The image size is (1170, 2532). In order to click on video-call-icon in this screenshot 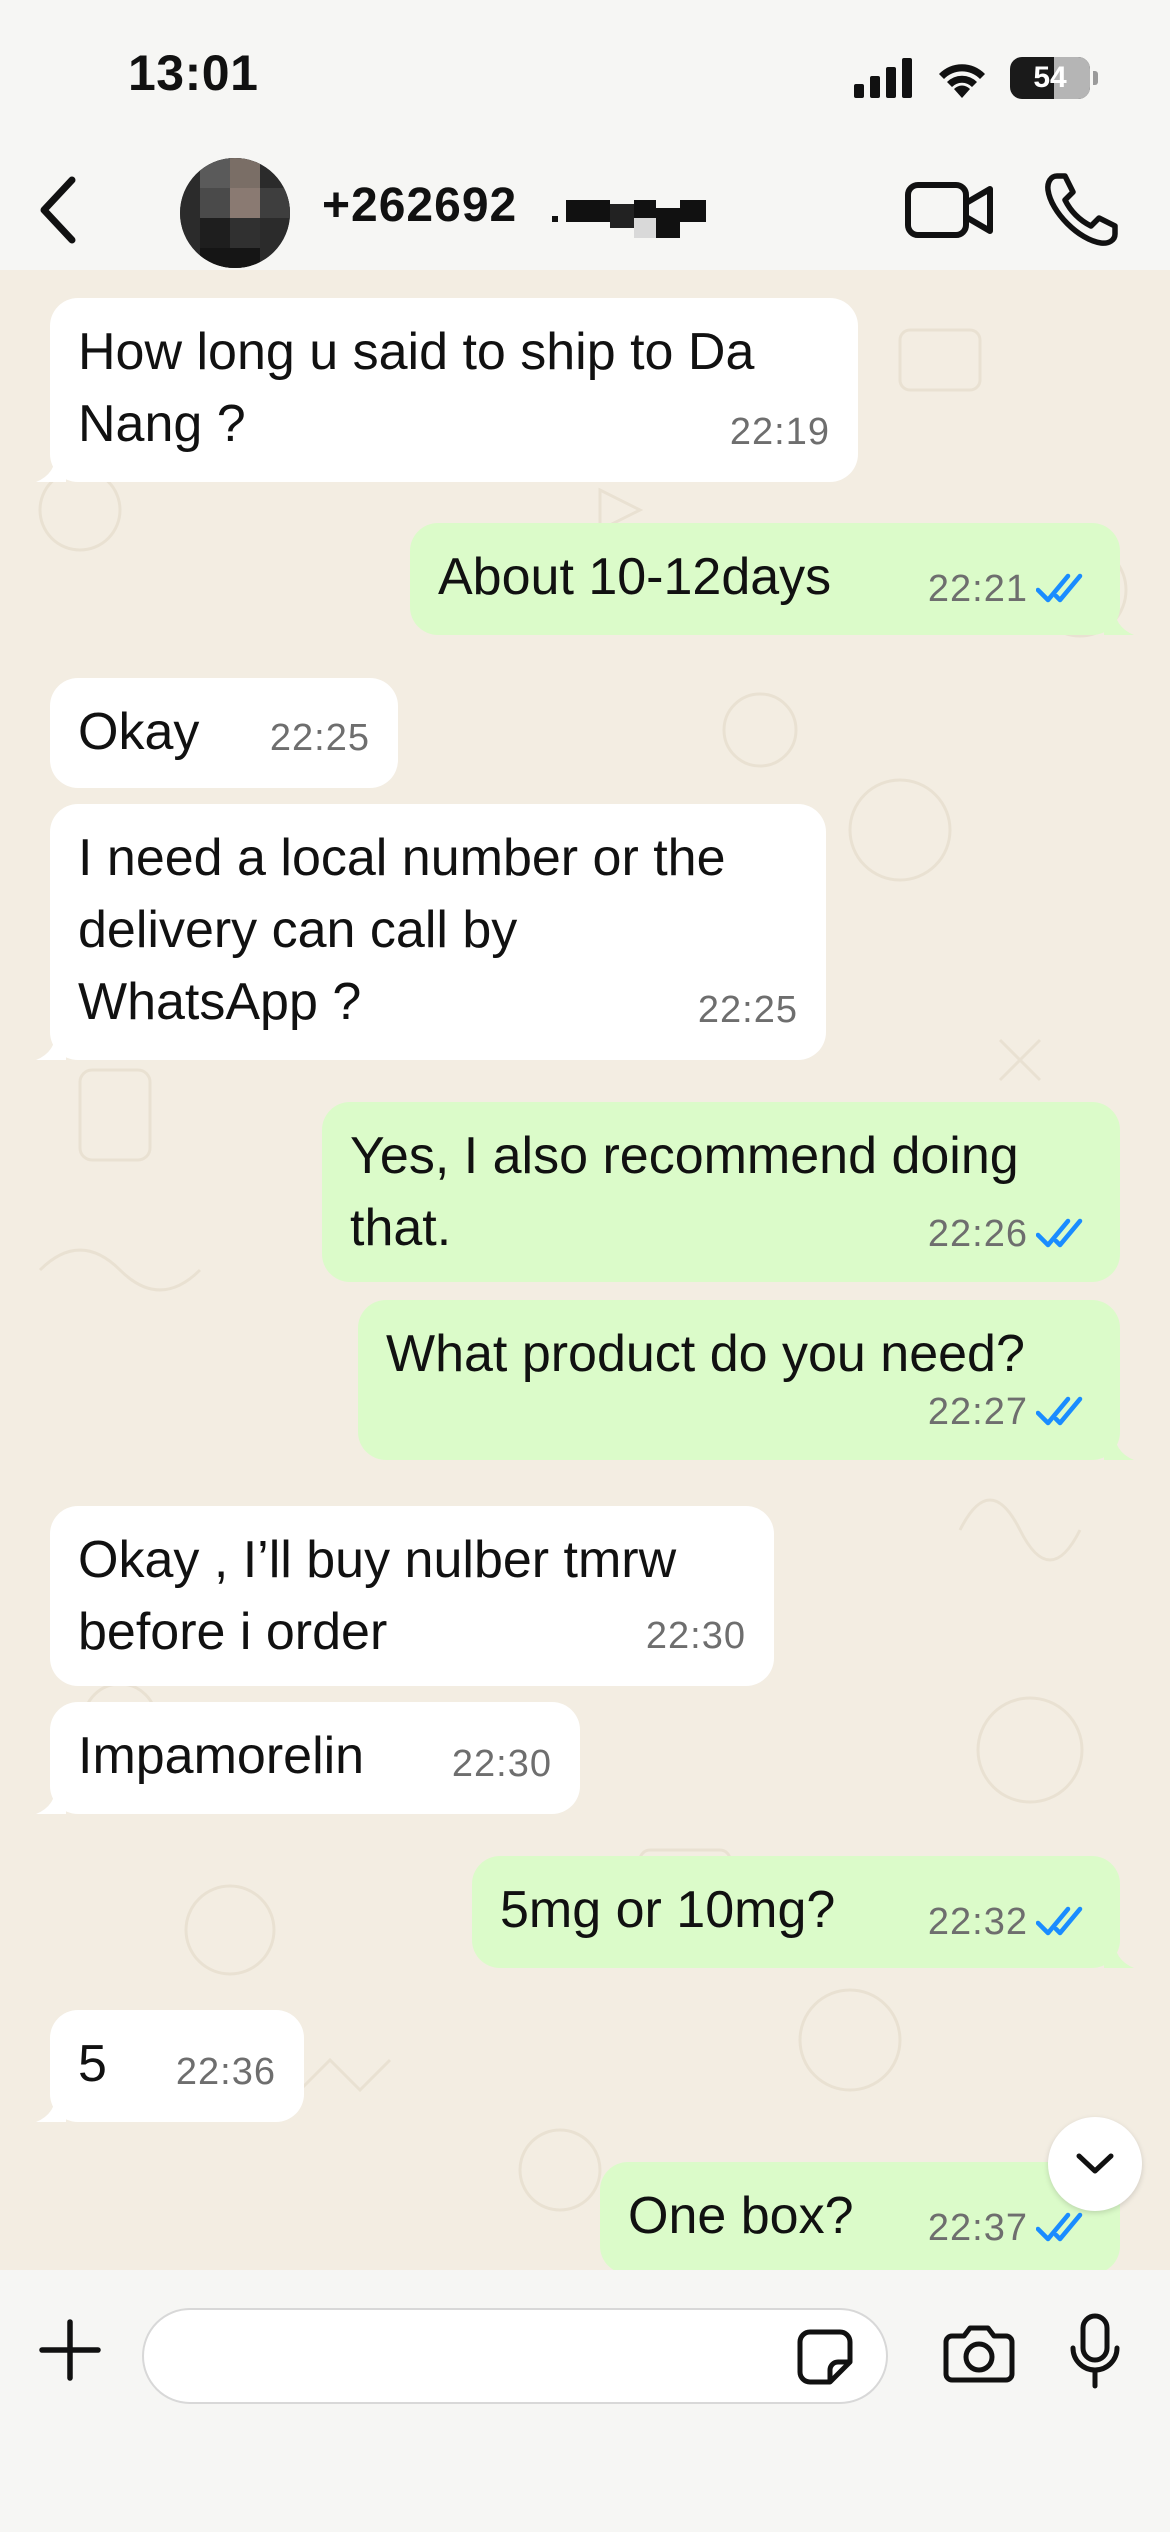, I will do `click(949, 210)`.